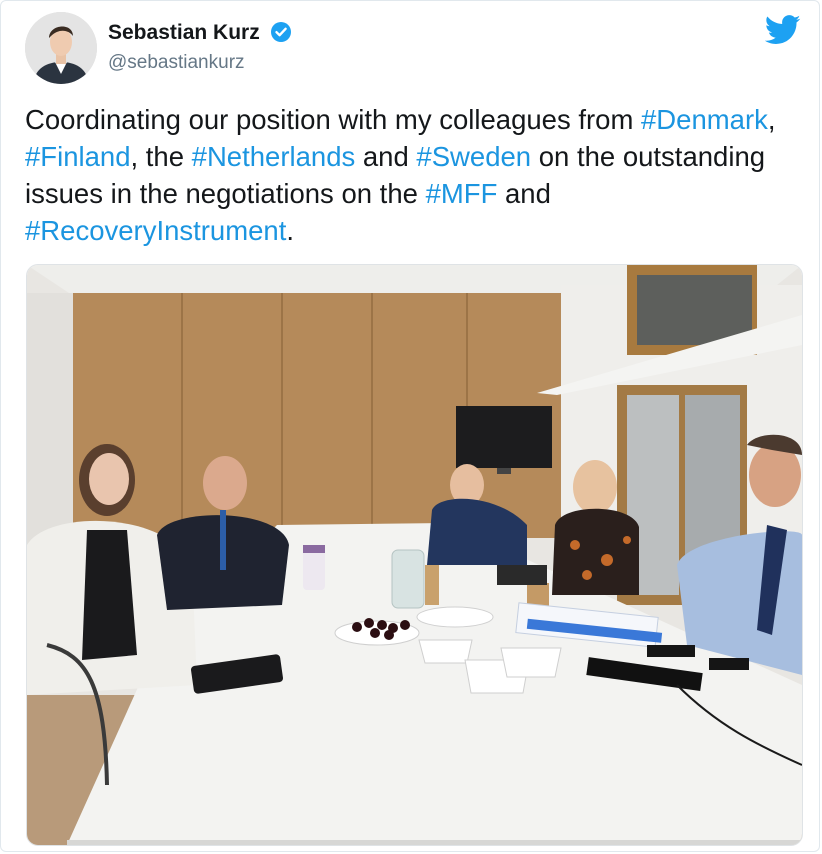  I want to click on hashtag-link: #Finland, so click(78, 156).